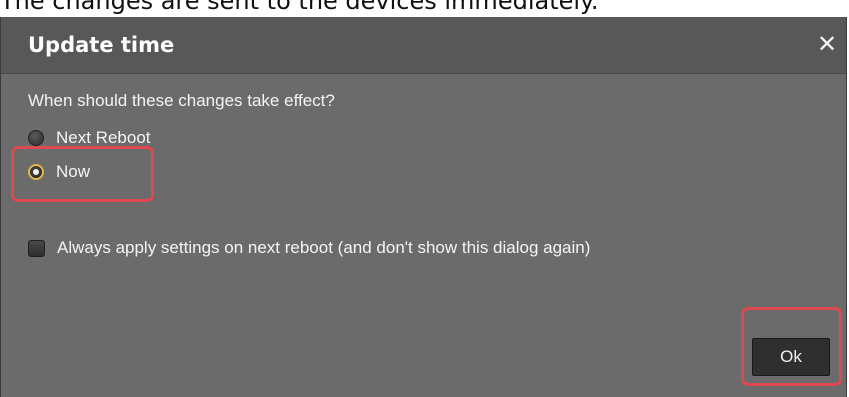 This screenshot has width=849, height=397. Describe the element at coordinates (181, 100) in the screenshot. I see `question-text: When should these changes take effect?` at that location.